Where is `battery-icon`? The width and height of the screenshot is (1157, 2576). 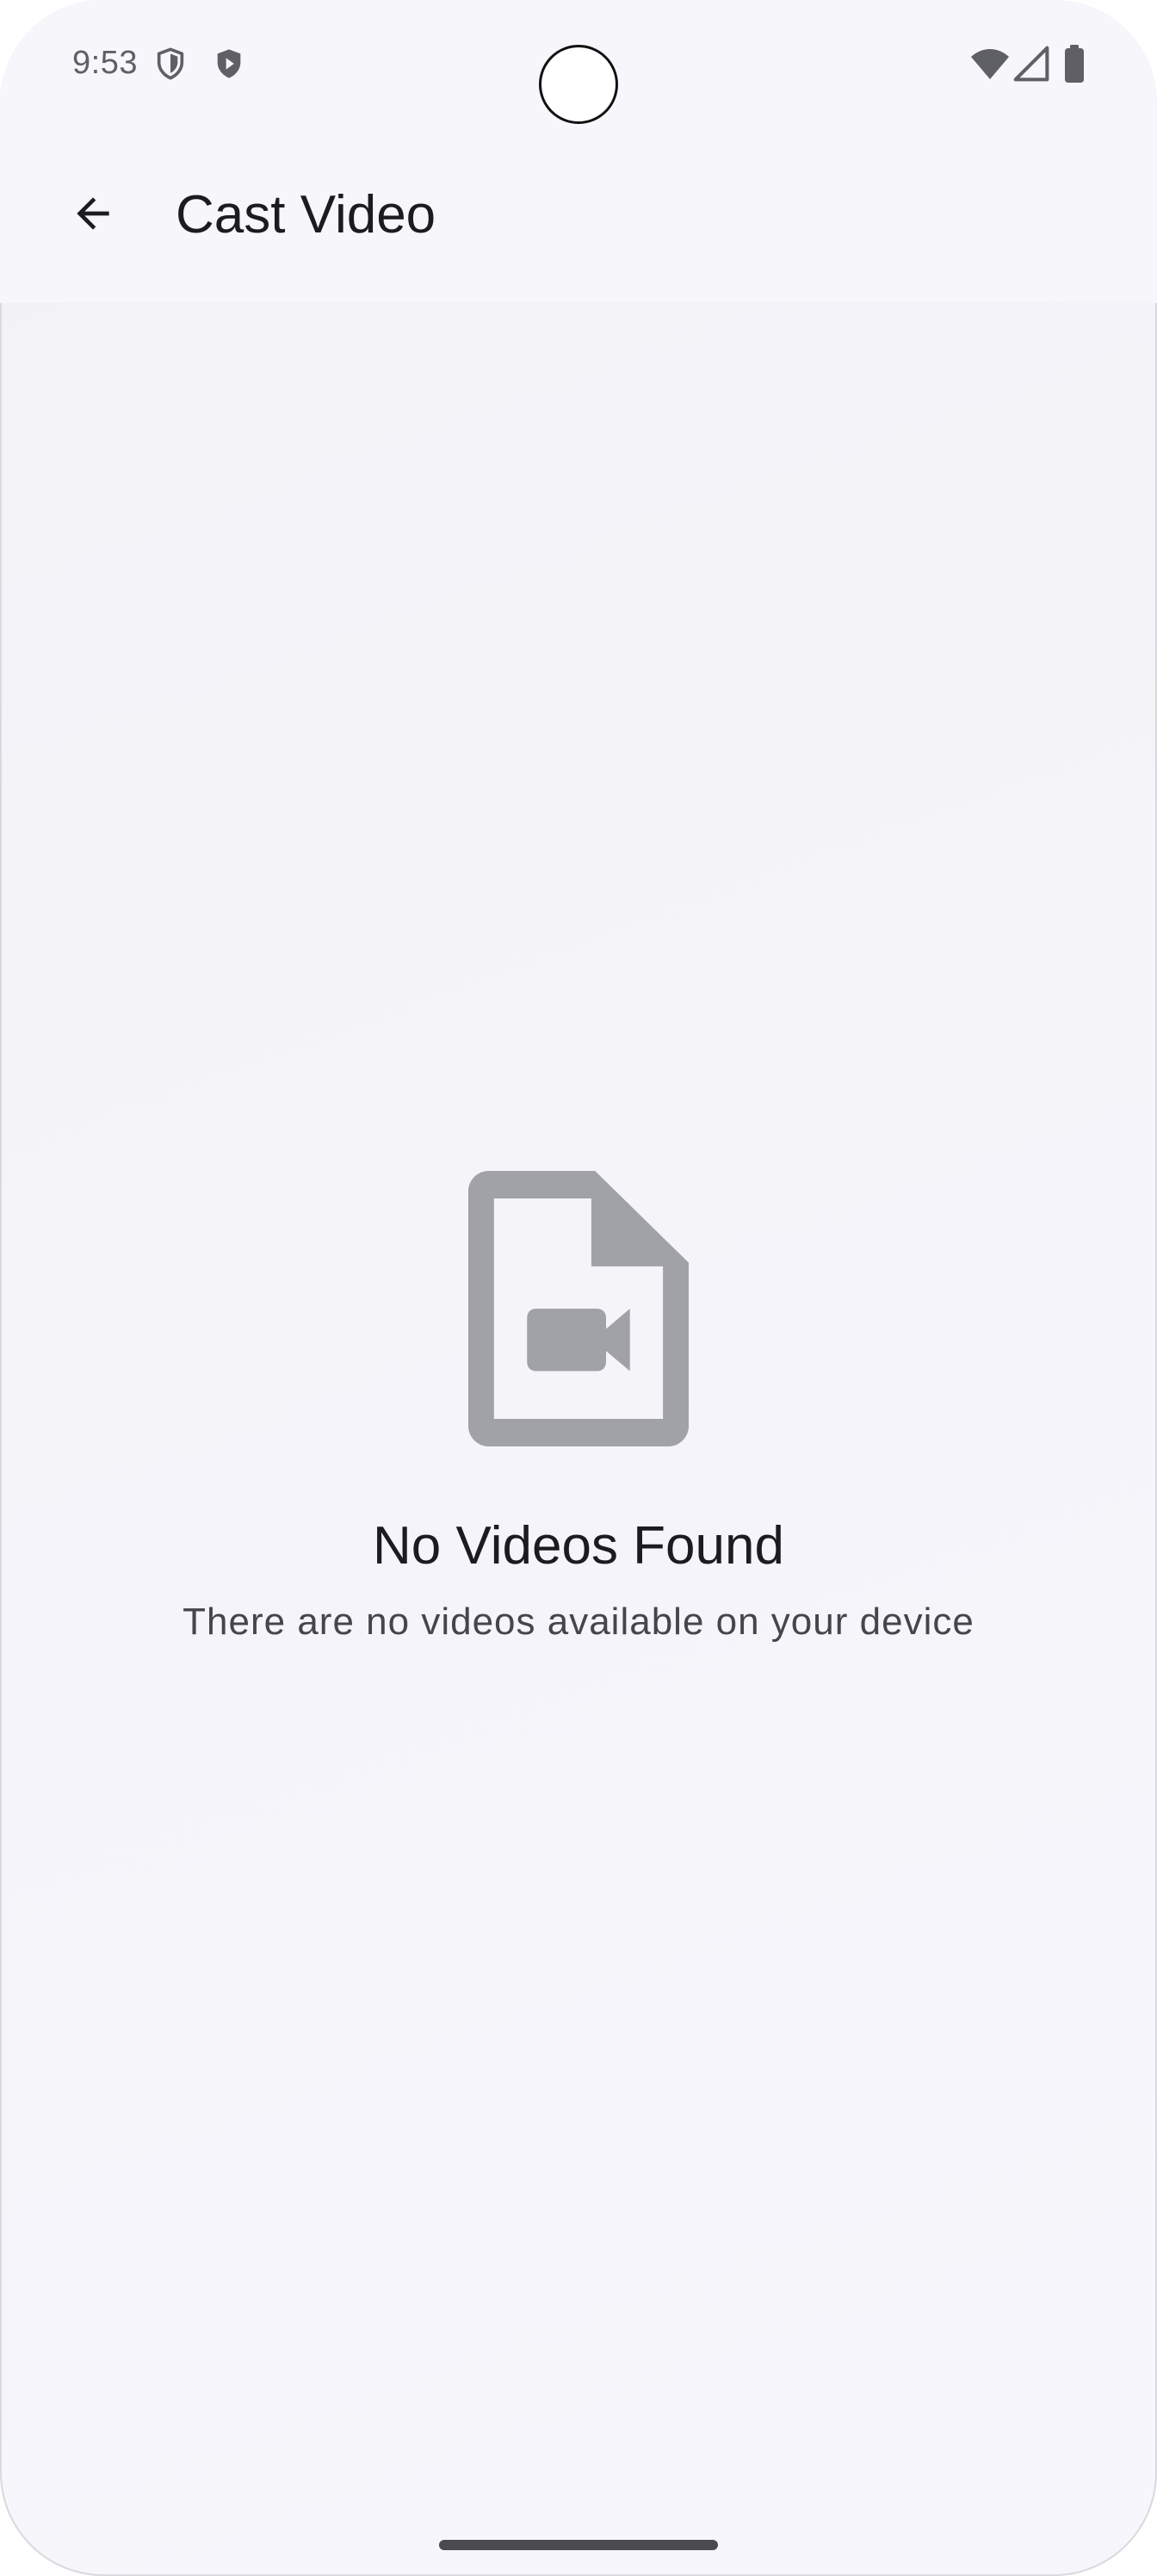
battery-icon is located at coordinates (1074, 64).